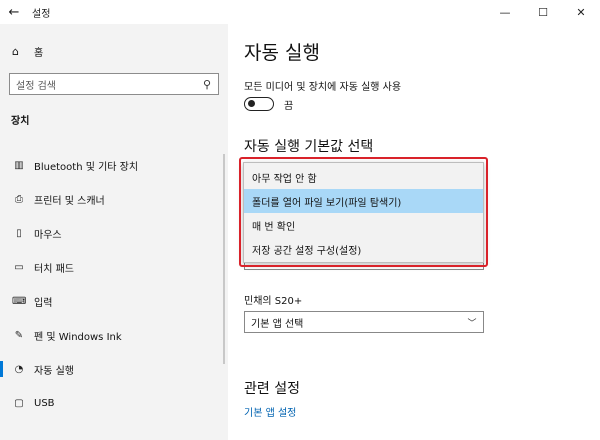 The width and height of the screenshot is (600, 440). I want to click on window-controls: — ☐ ✕, so click(543, 12).